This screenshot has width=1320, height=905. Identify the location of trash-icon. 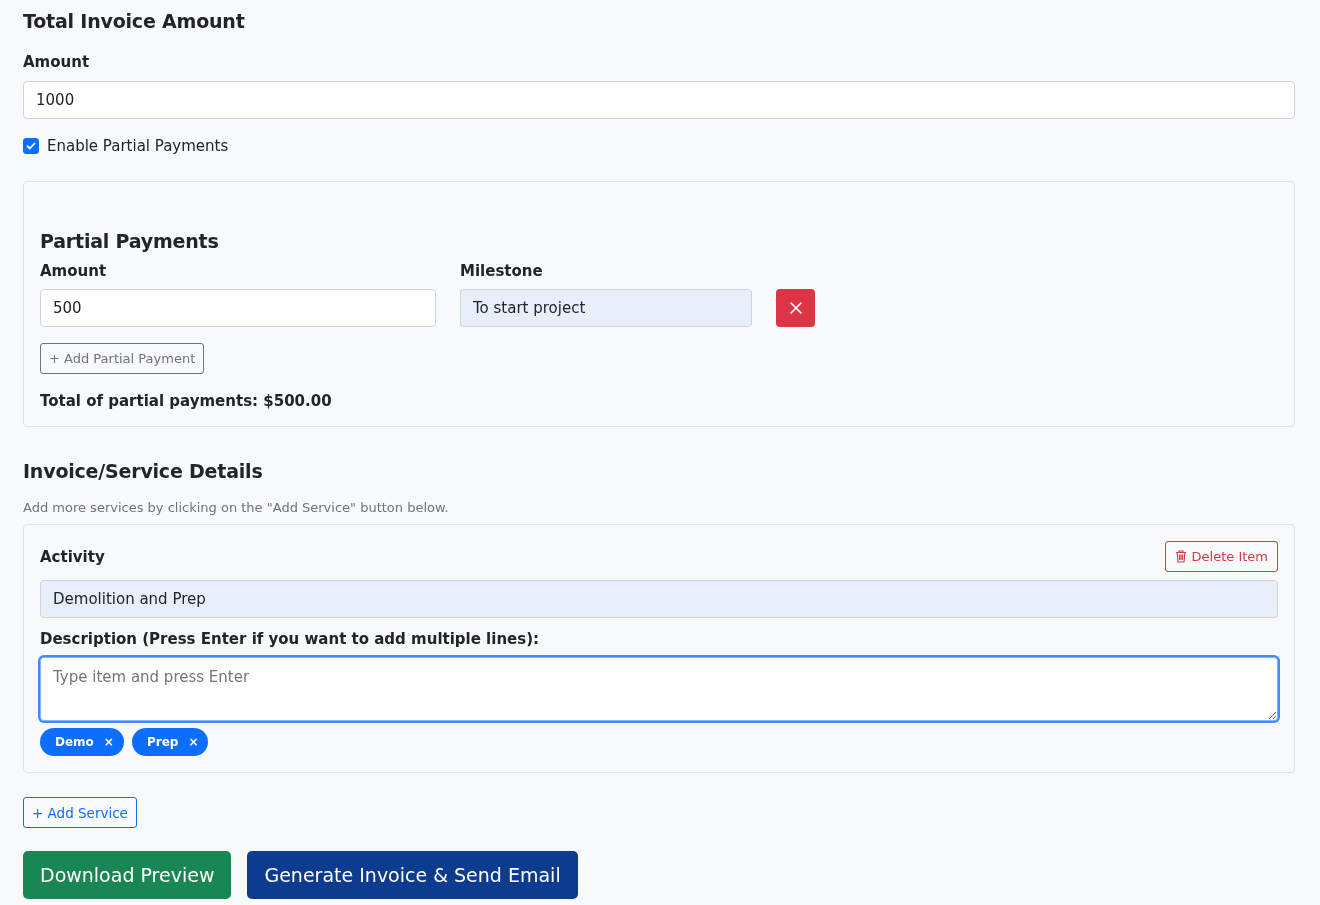
(1180, 556).